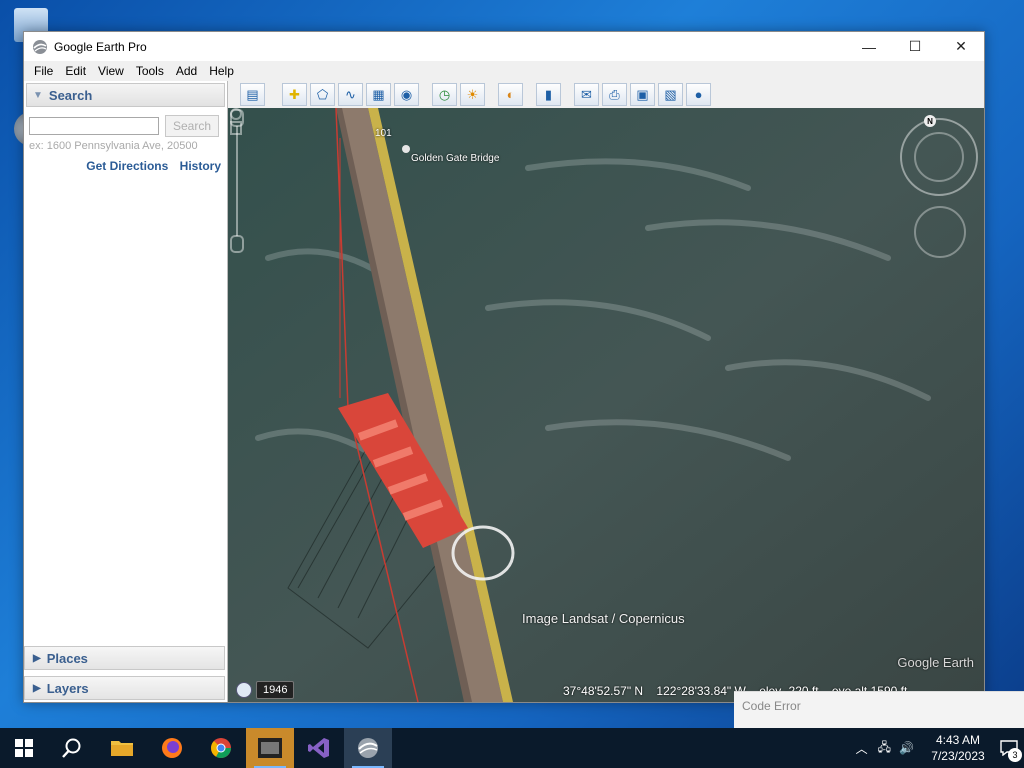 Image resolution: width=1024 pixels, height=768 pixels. Describe the element at coordinates (862, 748) in the screenshot. I see `show-hidden-icons-chevron-icon: ︿` at that location.